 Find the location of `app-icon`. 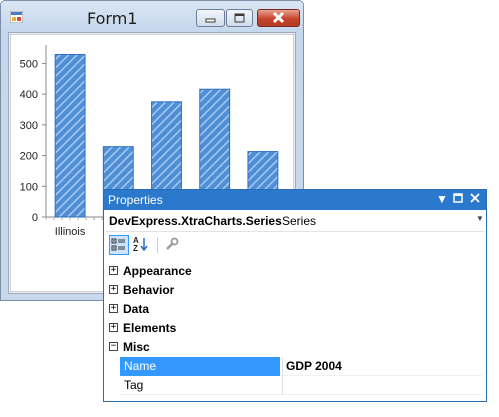

app-icon is located at coordinates (16, 17).